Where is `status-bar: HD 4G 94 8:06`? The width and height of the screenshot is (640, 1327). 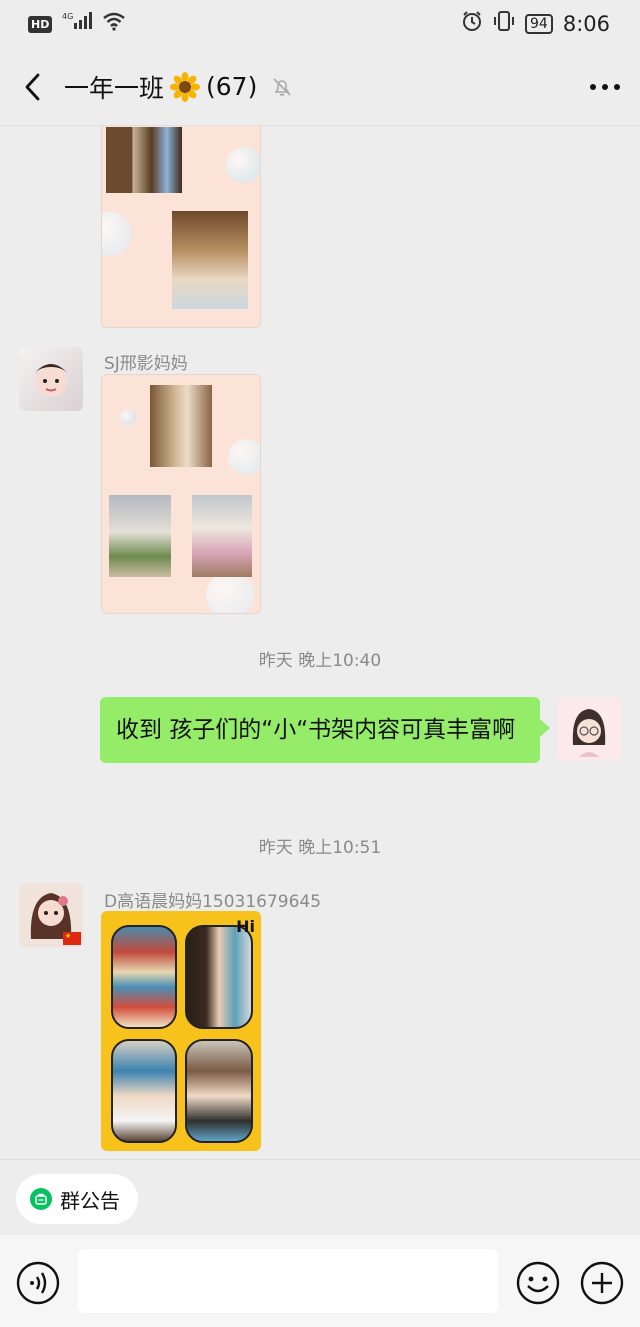
status-bar: HD 4G 94 8:06 is located at coordinates (320, 24).